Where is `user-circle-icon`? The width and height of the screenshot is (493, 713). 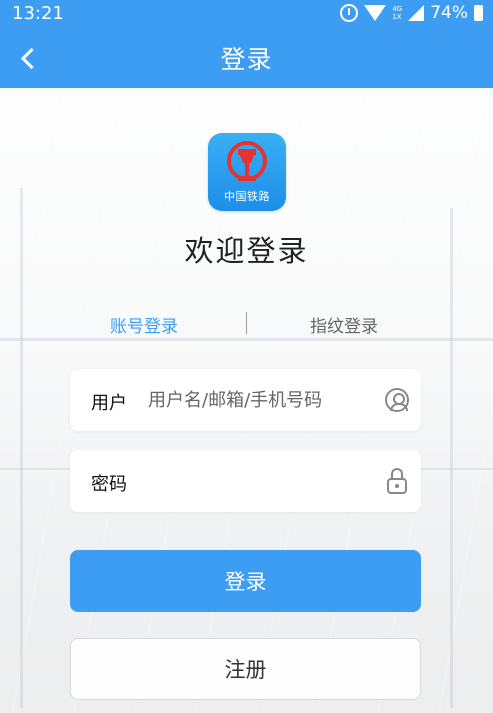 user-circle-icon is located at coordinates (397, 400).